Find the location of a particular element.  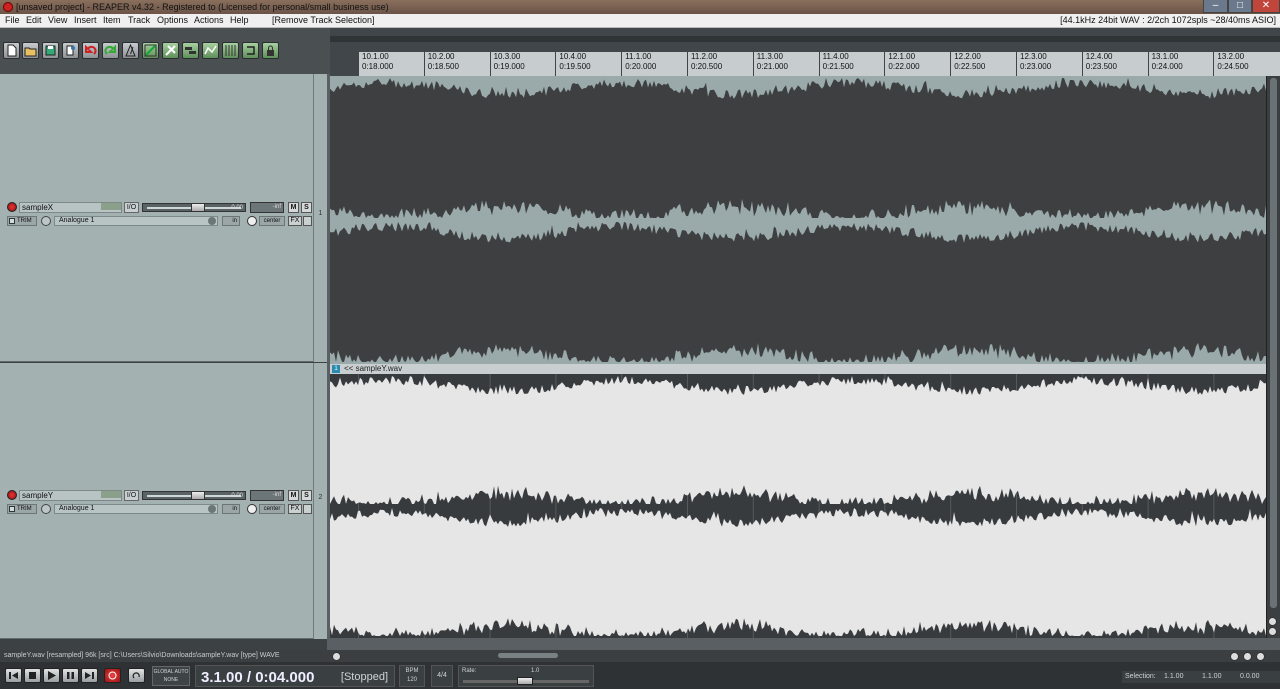

global-automation-button: GLOBAL AUTO NONE is located at coordinates (171, 676).